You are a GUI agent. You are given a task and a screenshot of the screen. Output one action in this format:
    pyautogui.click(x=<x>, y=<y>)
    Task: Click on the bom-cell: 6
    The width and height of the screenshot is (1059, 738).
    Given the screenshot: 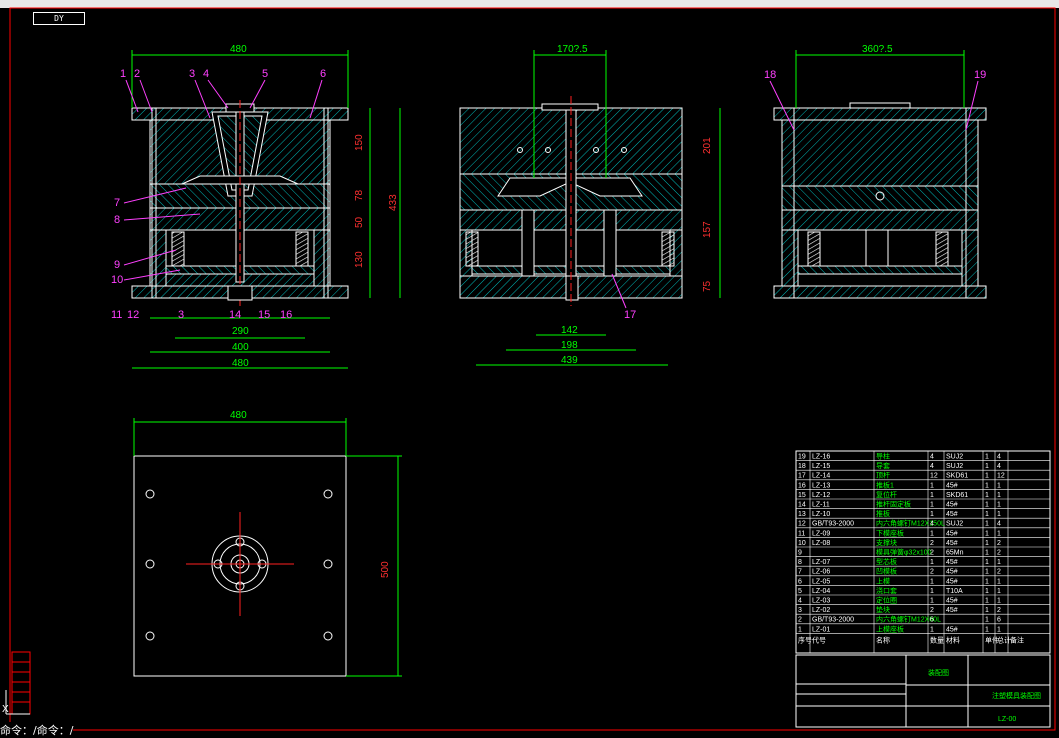 What is the action you would take?
    pyautogui.click(x=932, y=620)
    